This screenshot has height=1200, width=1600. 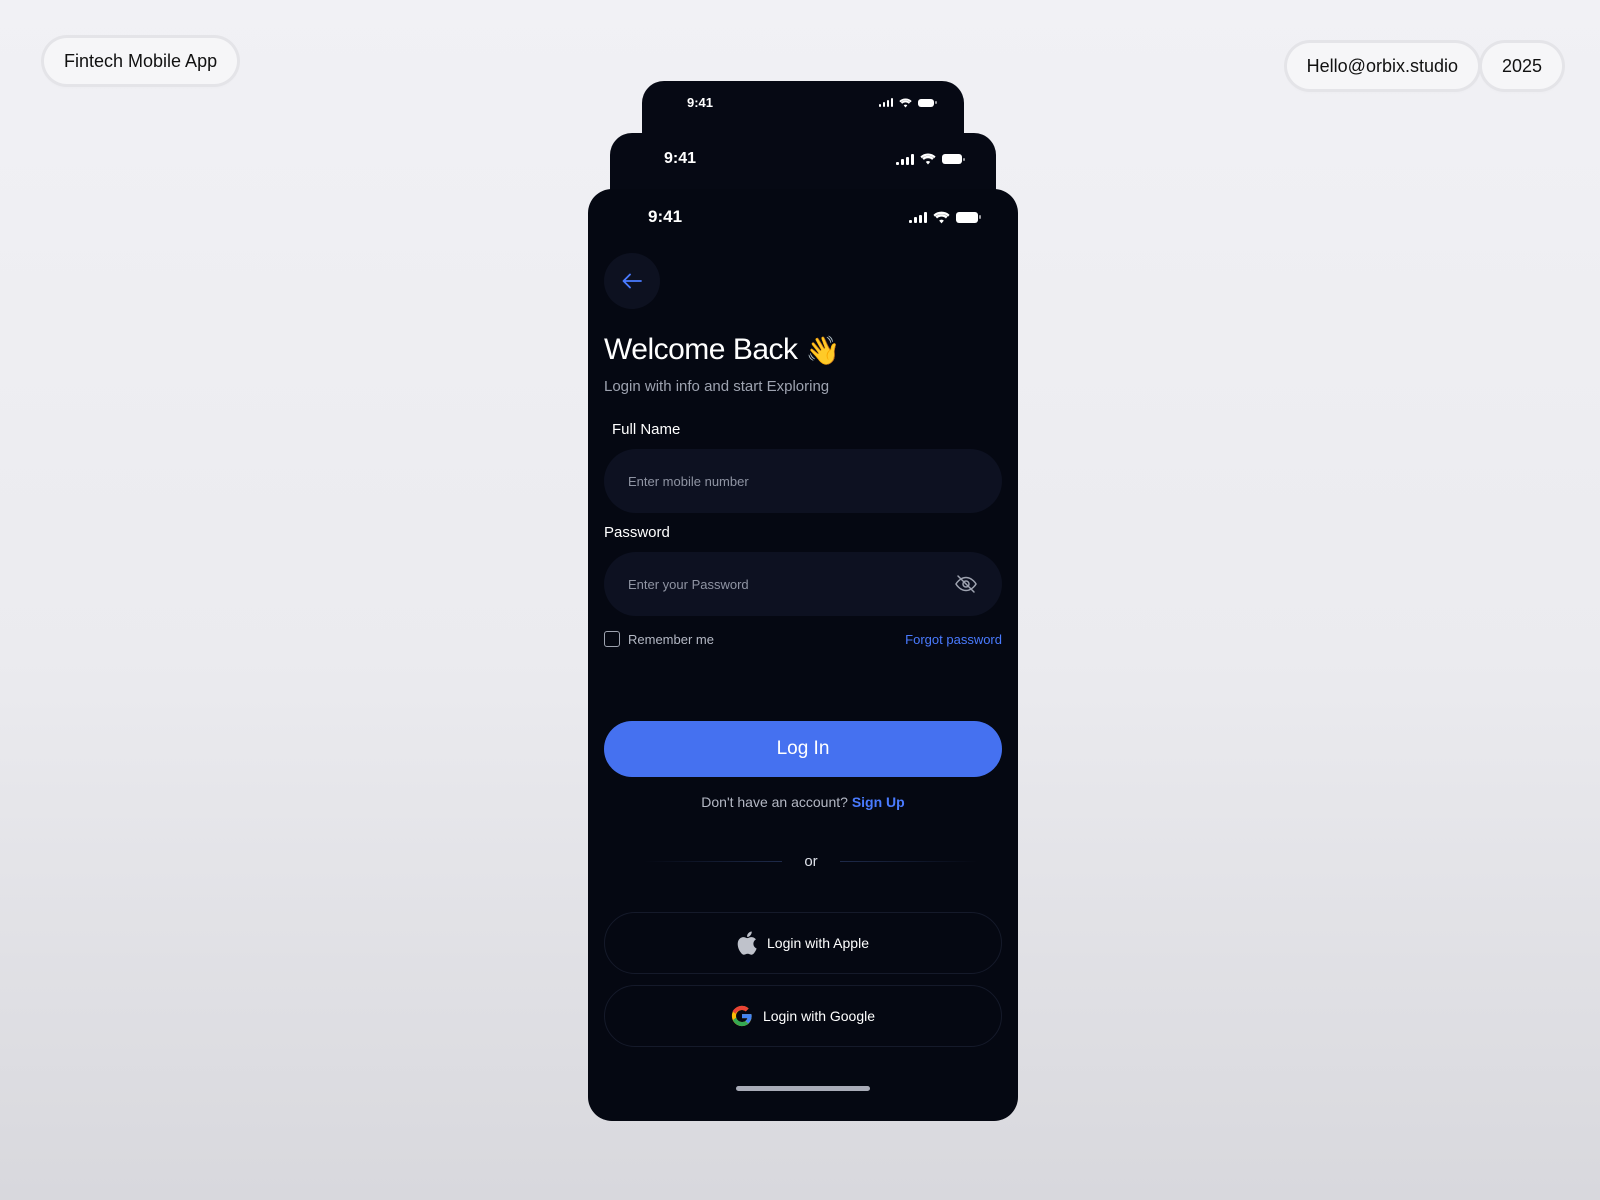 What do you see at coordinates (612, 639) in the screenshot?
I see `remember-me-checkbox` at bounding box center [612, 639].